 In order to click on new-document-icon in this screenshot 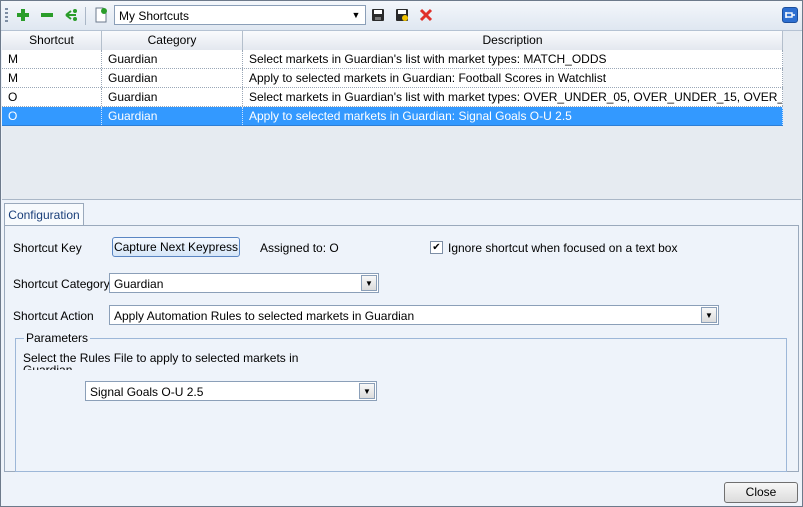, I will do `click(101, 15)`.